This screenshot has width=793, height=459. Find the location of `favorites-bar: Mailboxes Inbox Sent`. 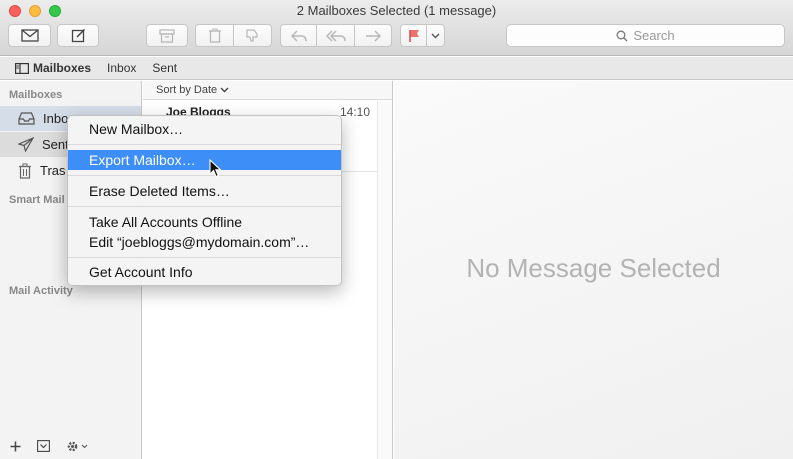

favorites-bar: Mailboxes Inbox Sent is located at coordinates (396, 68).